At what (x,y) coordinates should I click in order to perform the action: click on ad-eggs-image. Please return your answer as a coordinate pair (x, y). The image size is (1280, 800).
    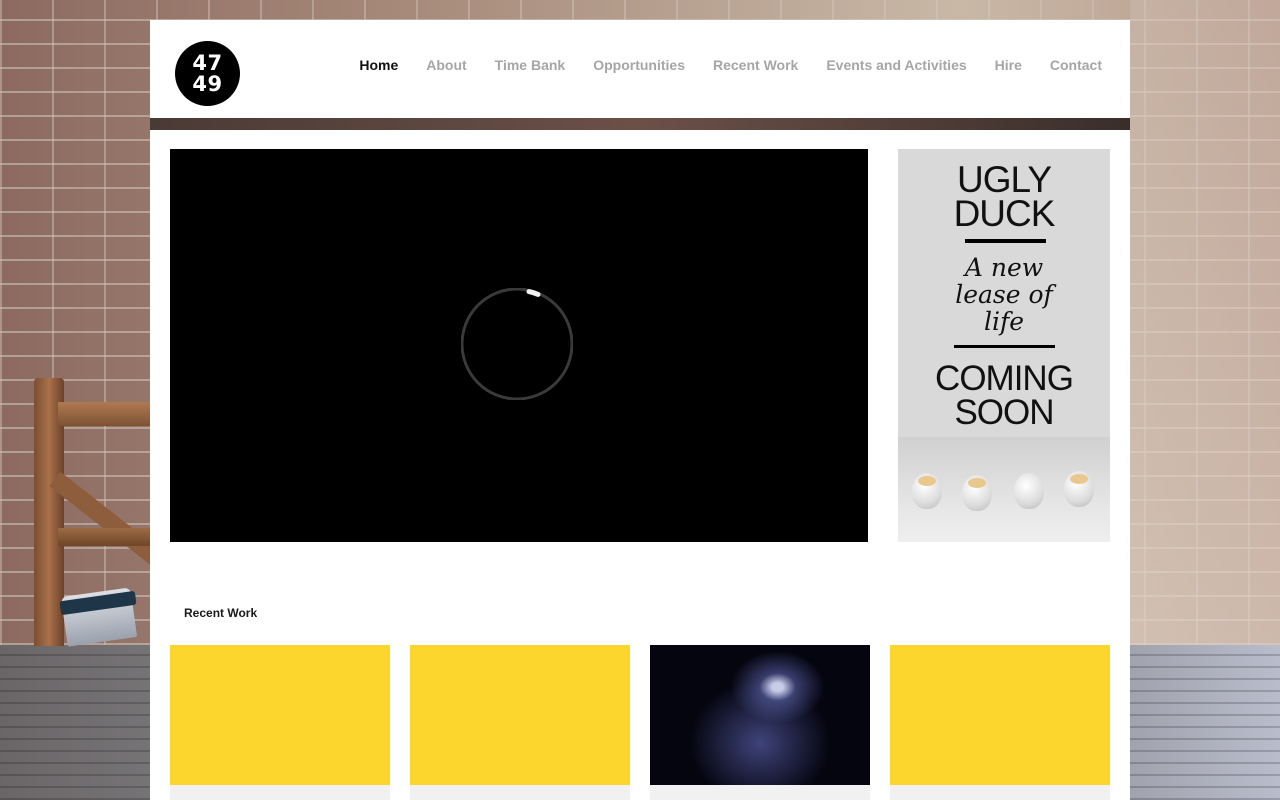
    Looking at the image, I should click on (1004, 489).